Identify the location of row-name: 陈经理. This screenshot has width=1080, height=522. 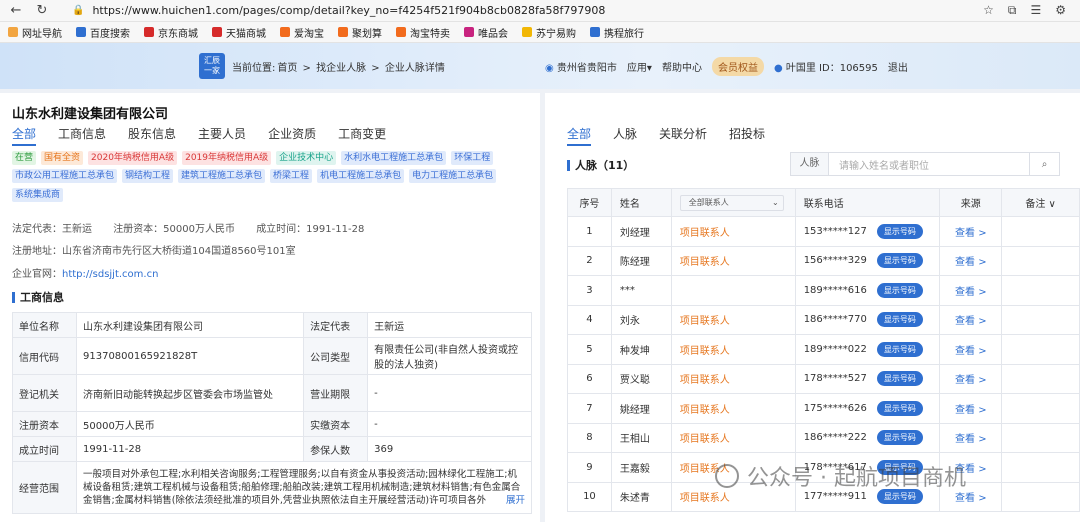
(641, 260).